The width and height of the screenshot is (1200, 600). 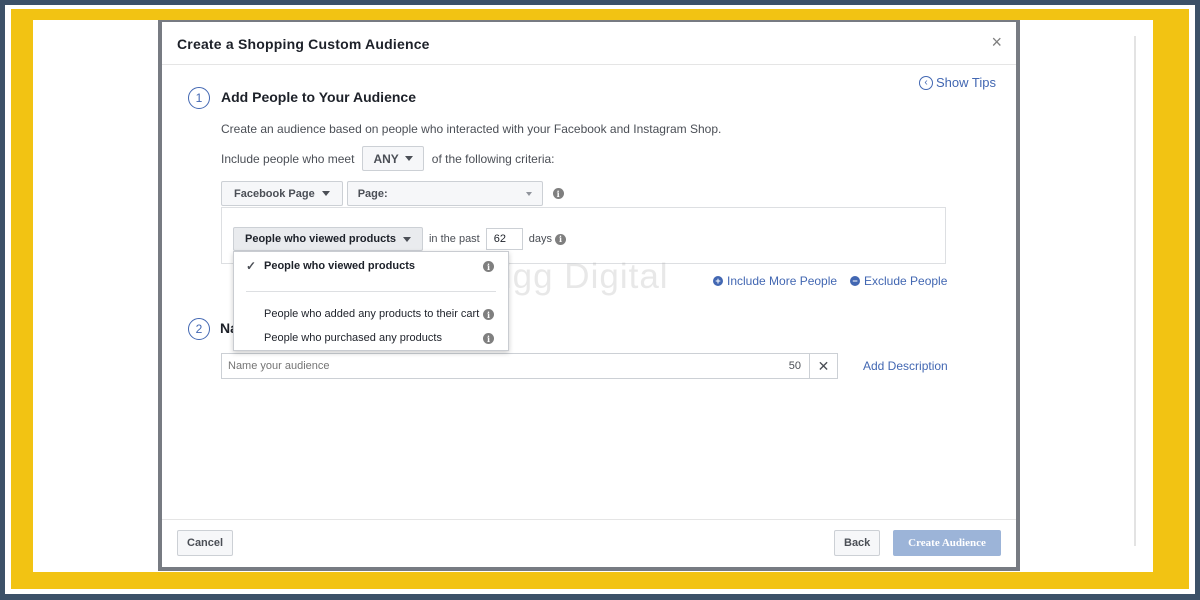 What do you see at coordinates (493, 158) in the screenshot?
I see `criteria-suffix: of the following criteria:` at bounding box center [493, 158].